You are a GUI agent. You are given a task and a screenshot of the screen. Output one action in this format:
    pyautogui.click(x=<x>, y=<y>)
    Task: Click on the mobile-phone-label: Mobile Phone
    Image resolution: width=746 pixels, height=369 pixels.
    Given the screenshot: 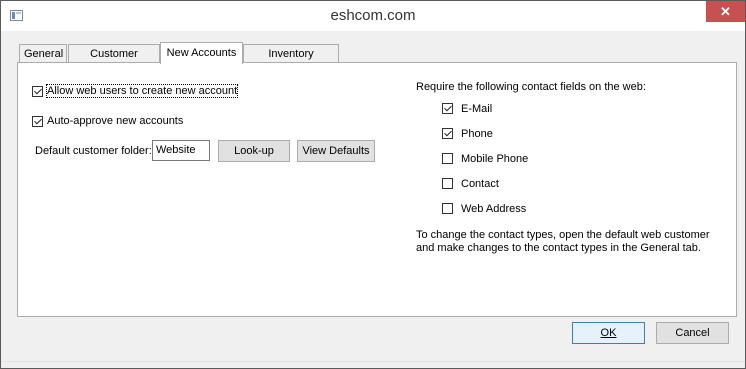 What is the action you would take?
    pyautogui.click(x=494, y=159)
    